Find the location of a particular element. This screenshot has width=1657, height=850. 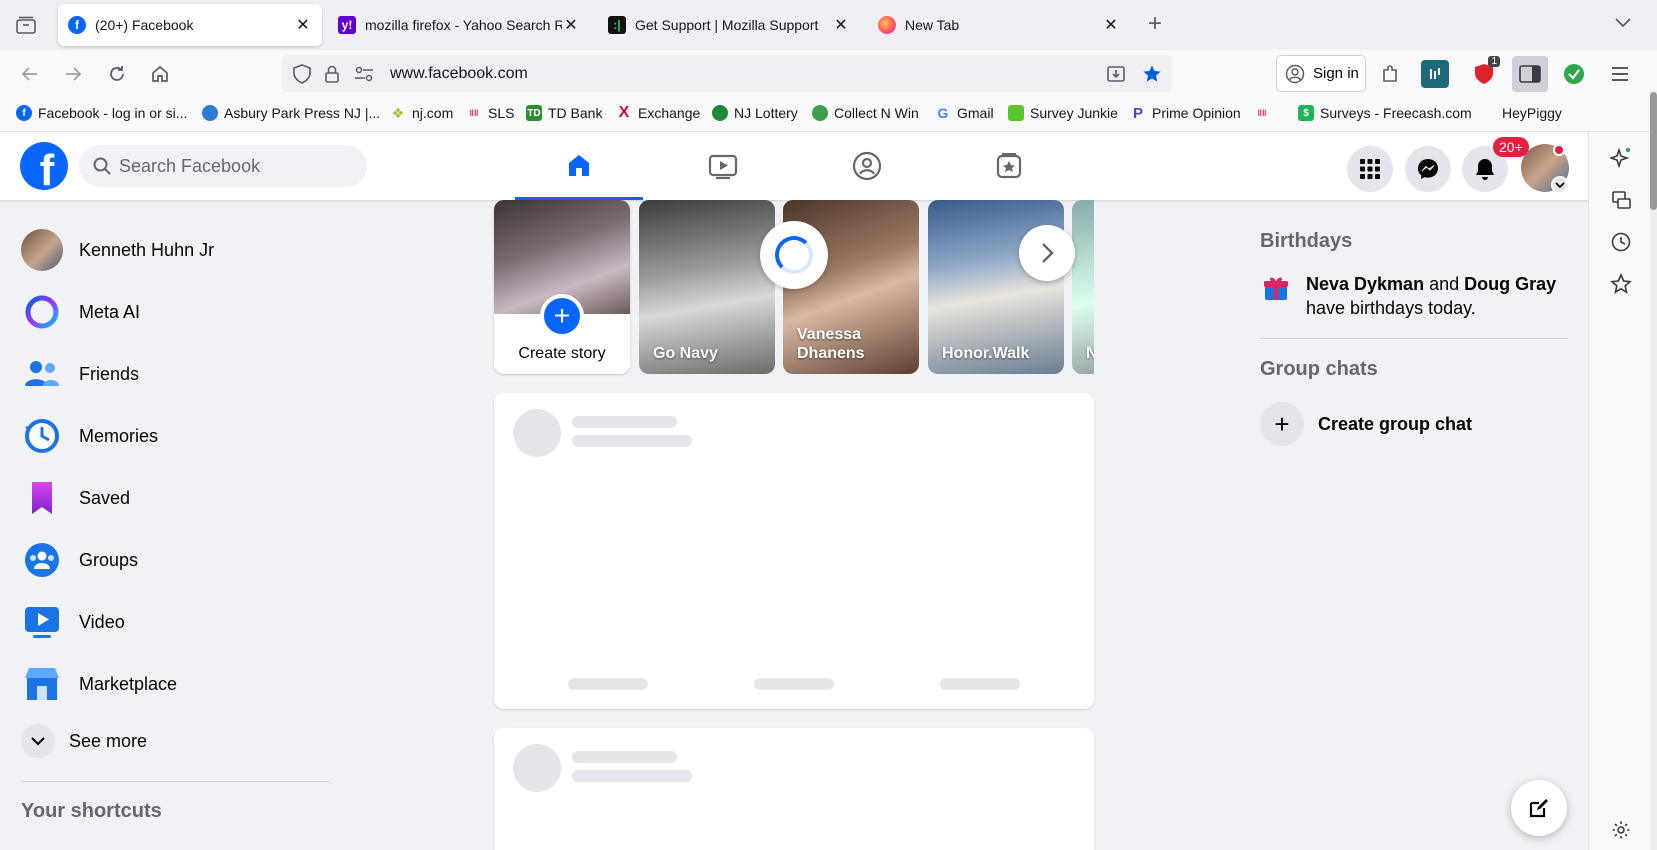

bookmark-collect-n-win: Collect N Win is located at coordinates (865, 113).